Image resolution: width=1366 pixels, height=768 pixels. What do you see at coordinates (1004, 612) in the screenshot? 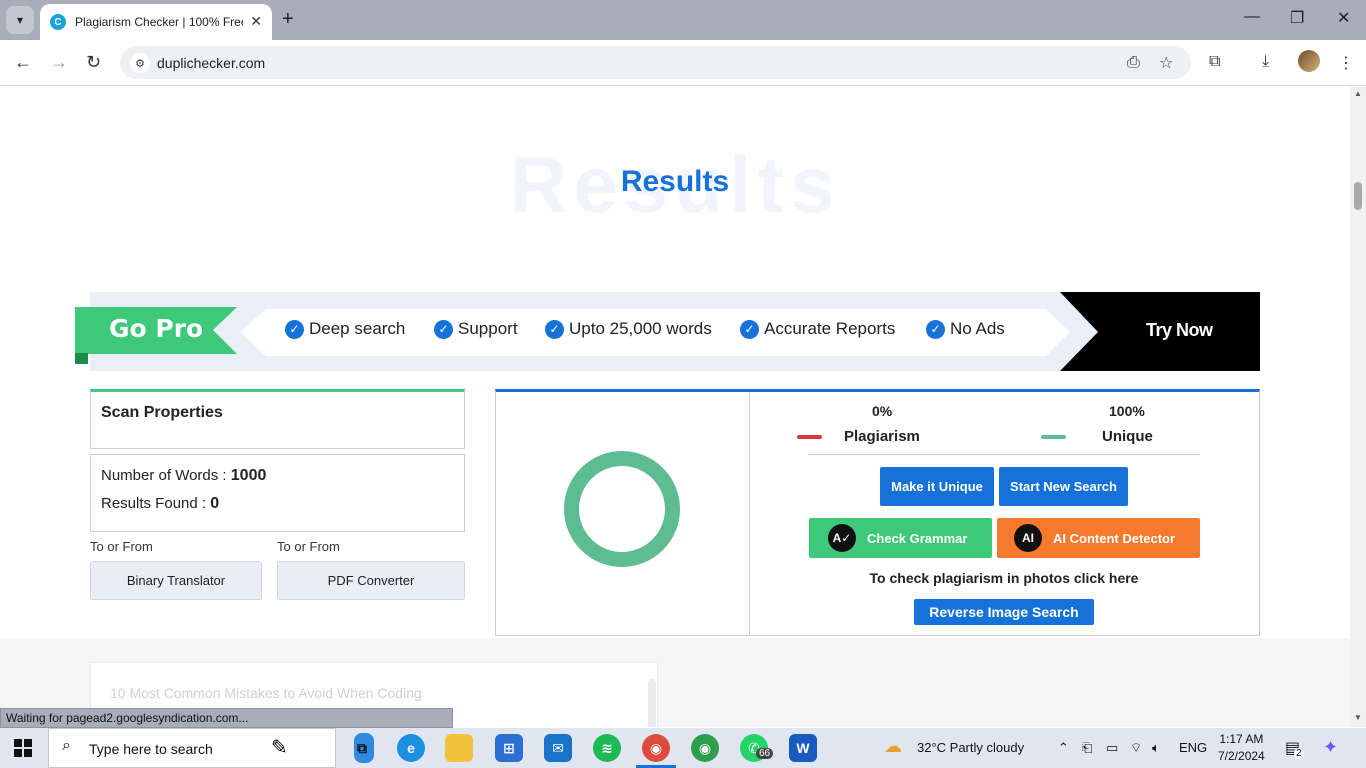
I see `reverse-image-search-button: Reverse Image Search` at bounding box center [1004, 612].